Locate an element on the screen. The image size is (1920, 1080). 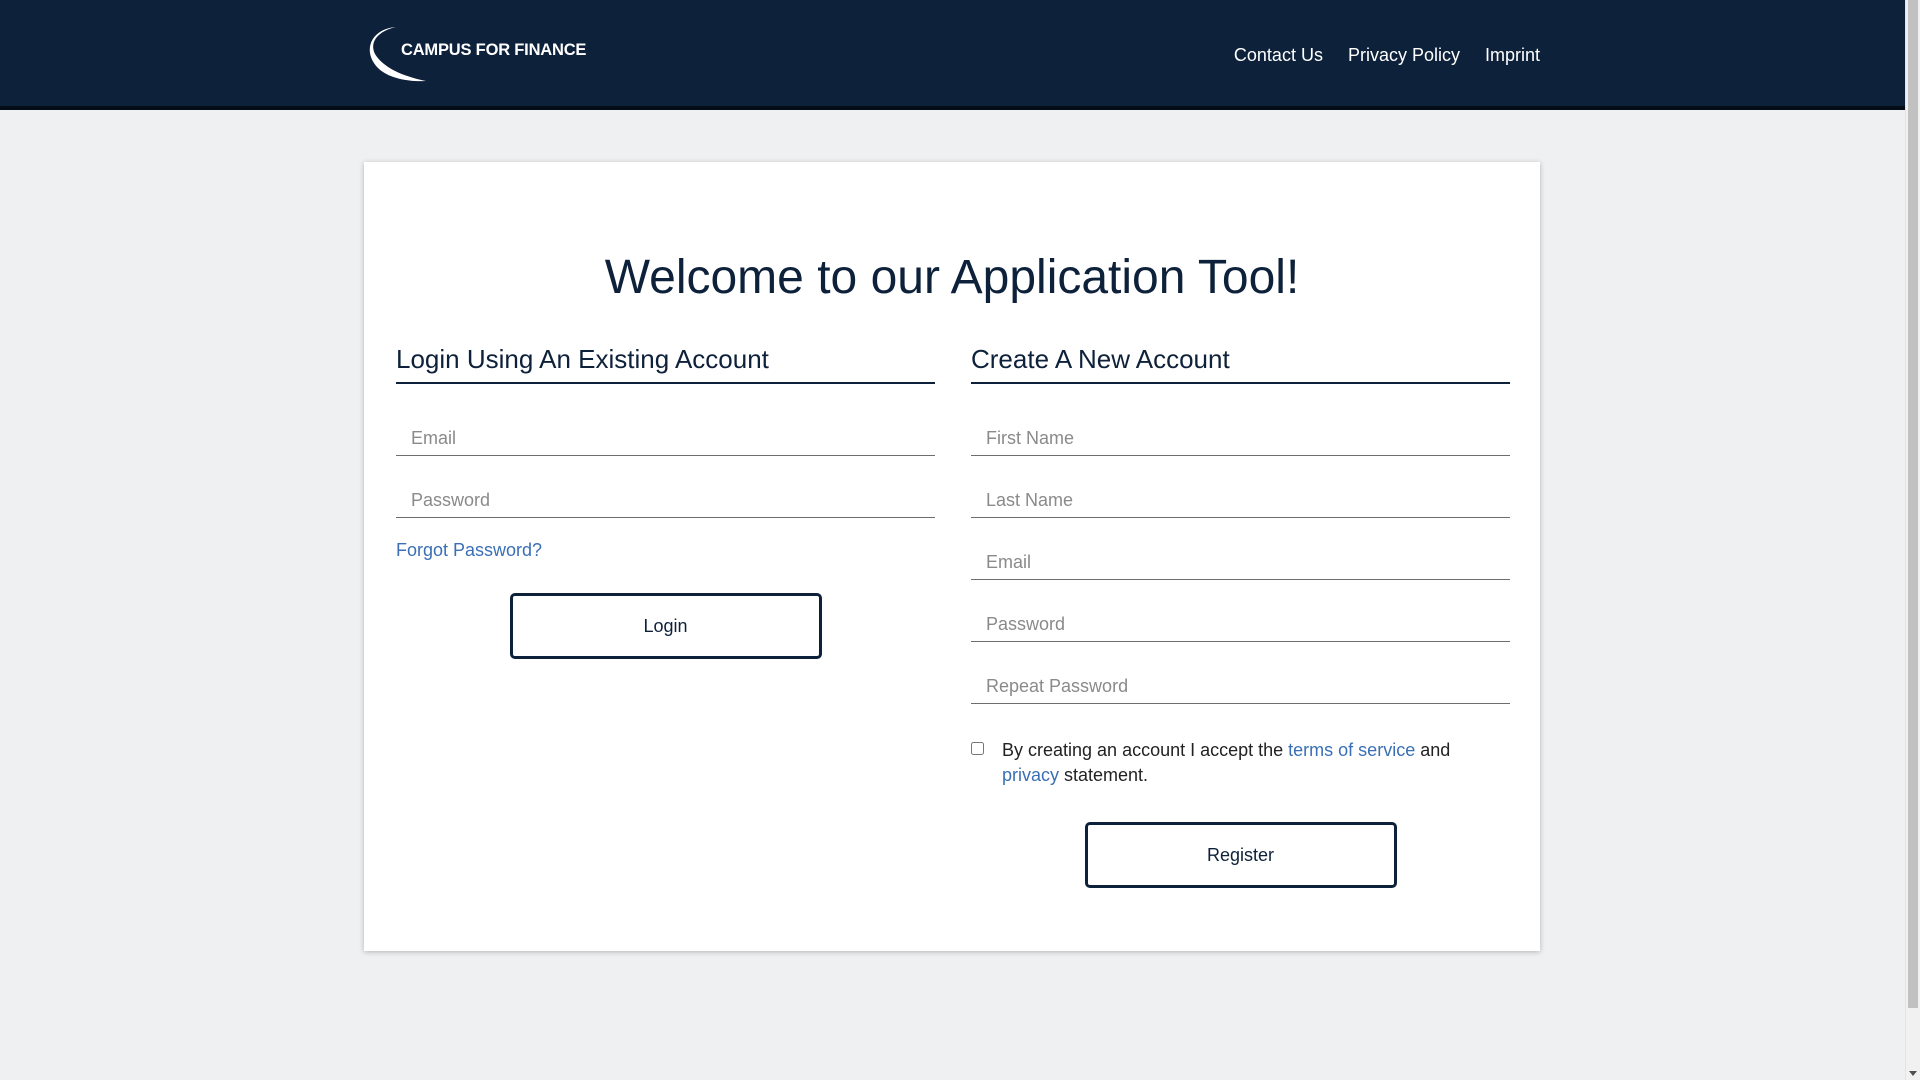
login-heading: Login Using An Existing Account is located at coordinates (665, 363).